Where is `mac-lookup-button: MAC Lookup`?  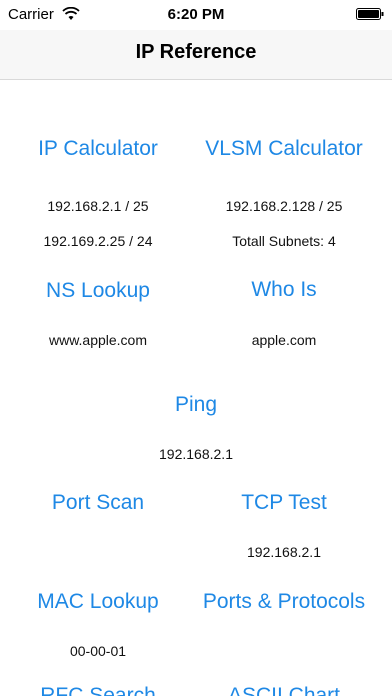 mac-lookup-button: MAC Lookup is located at coordinates (98, 602).